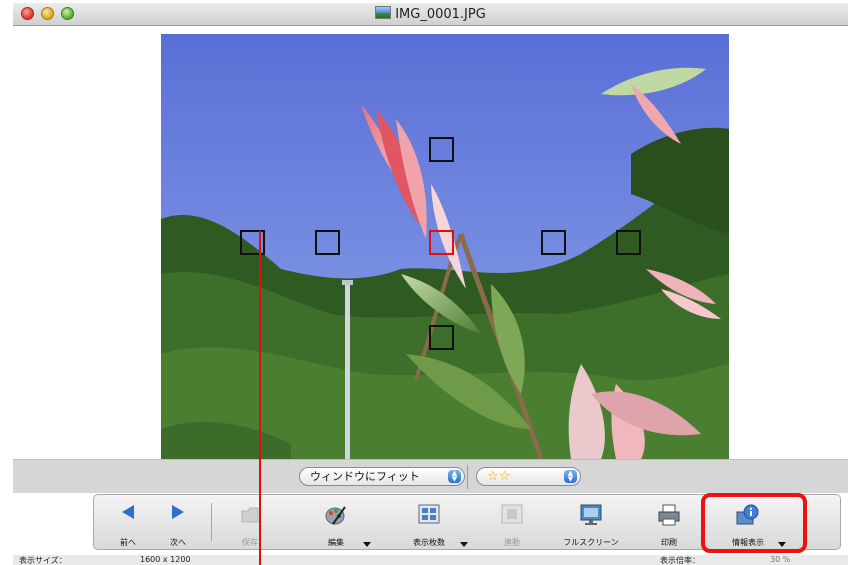 Image resolution: width=854 pixels, height=565 pixels. What do you see at coordinates (512, 514) in the screenshot?
I see `sync-icon` at bounding box center [512, 514].